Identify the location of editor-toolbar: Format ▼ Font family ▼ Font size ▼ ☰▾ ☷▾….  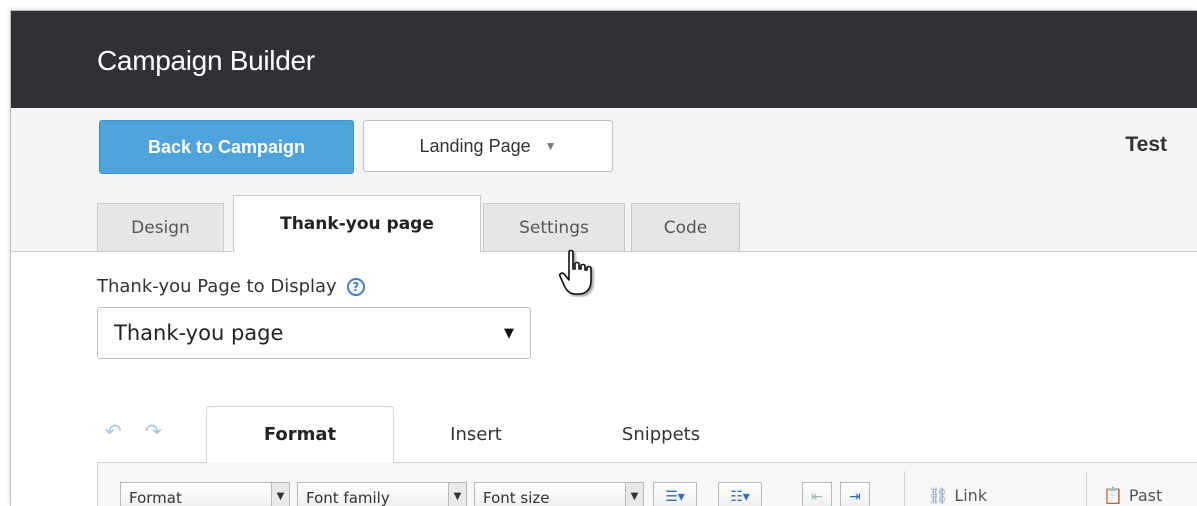
(647, 484).